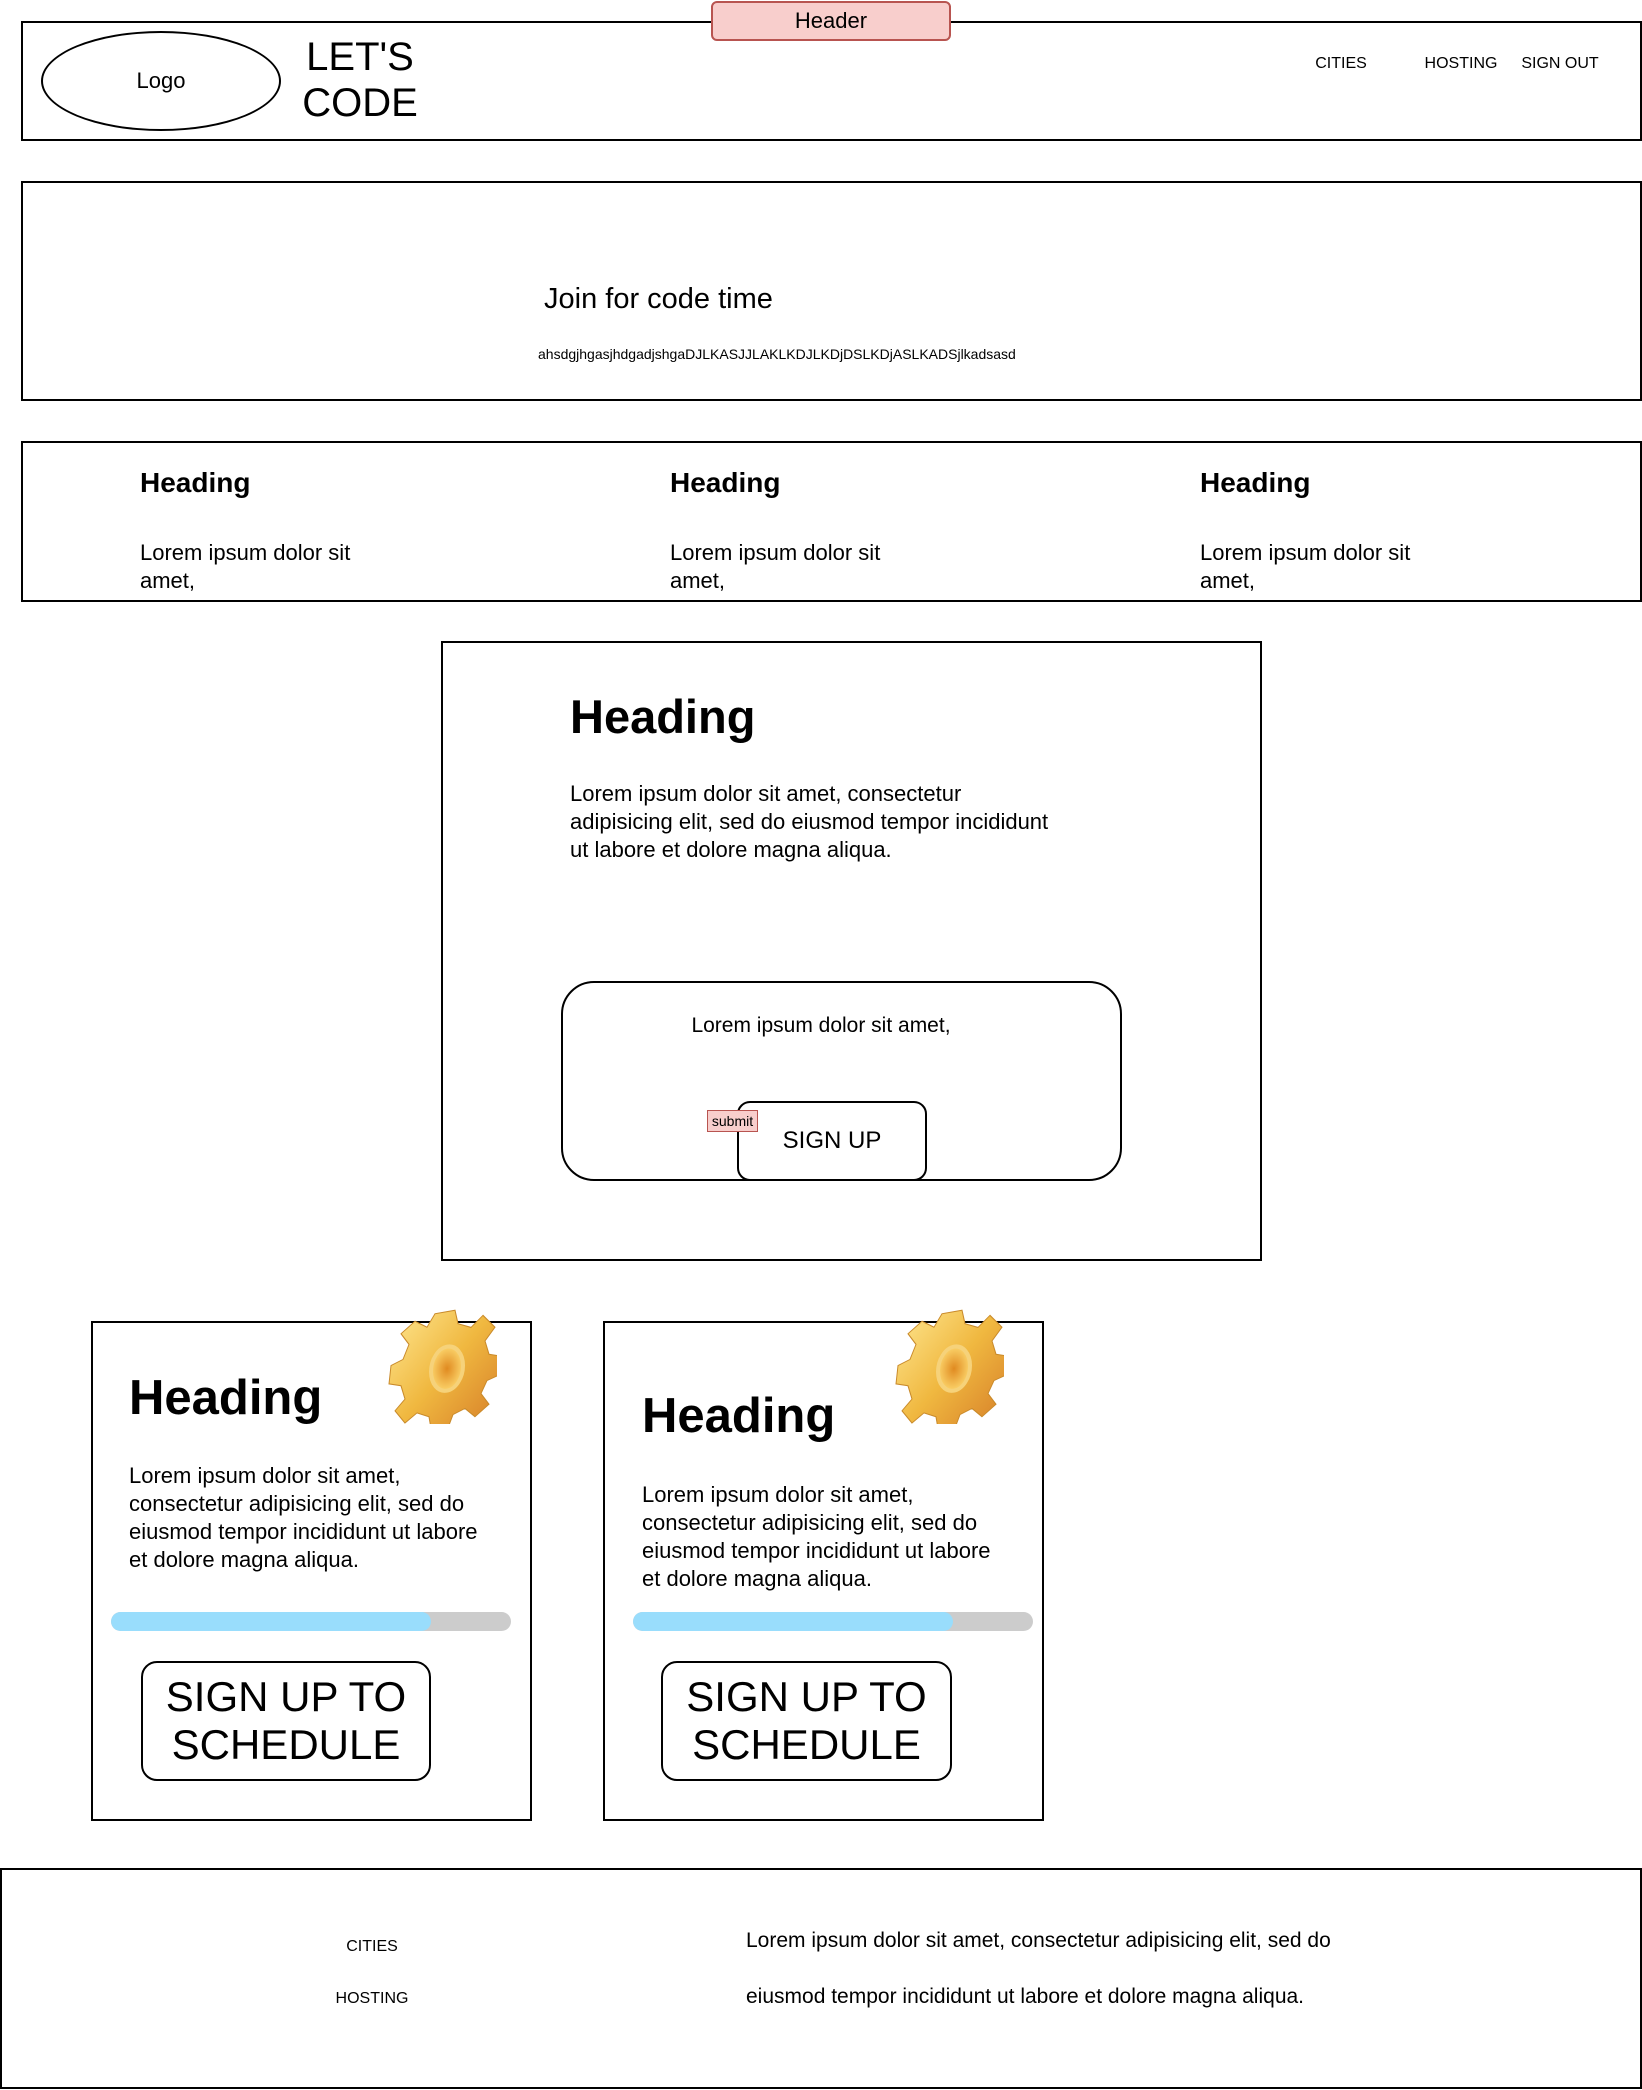 Image resolution: width=1642 pixels, height=2090 pixels. What do you see at coordinates (658, 299) in the screenshot?
I see `hero-title: Join for code time` at bounding box center [658, 299].